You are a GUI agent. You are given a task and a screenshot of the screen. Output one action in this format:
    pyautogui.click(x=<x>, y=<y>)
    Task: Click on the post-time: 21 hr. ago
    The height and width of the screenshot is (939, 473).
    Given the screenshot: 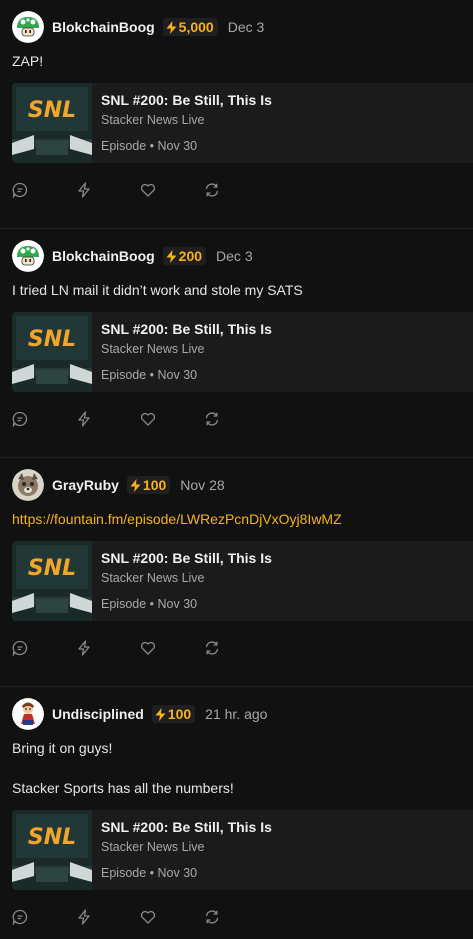 What is the action you would take?
    pyautogui.click(x=236, y=714)
    